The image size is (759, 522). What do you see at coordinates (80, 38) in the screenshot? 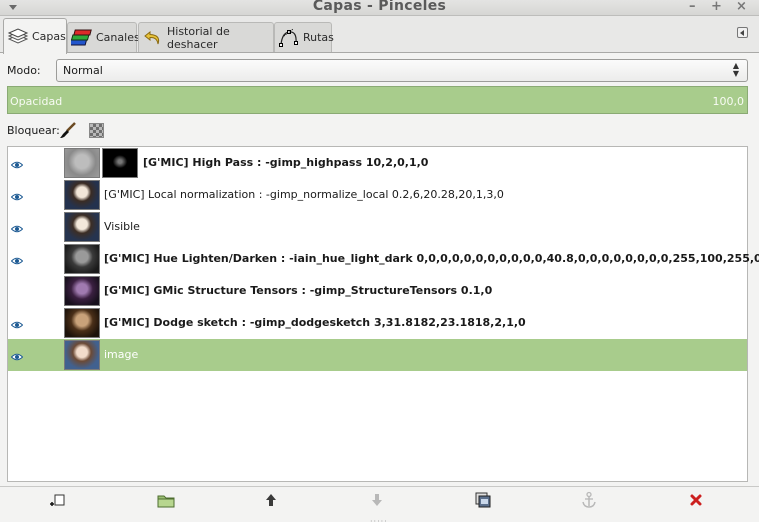
I see `channels-icon` at bounding box center [80, 38].